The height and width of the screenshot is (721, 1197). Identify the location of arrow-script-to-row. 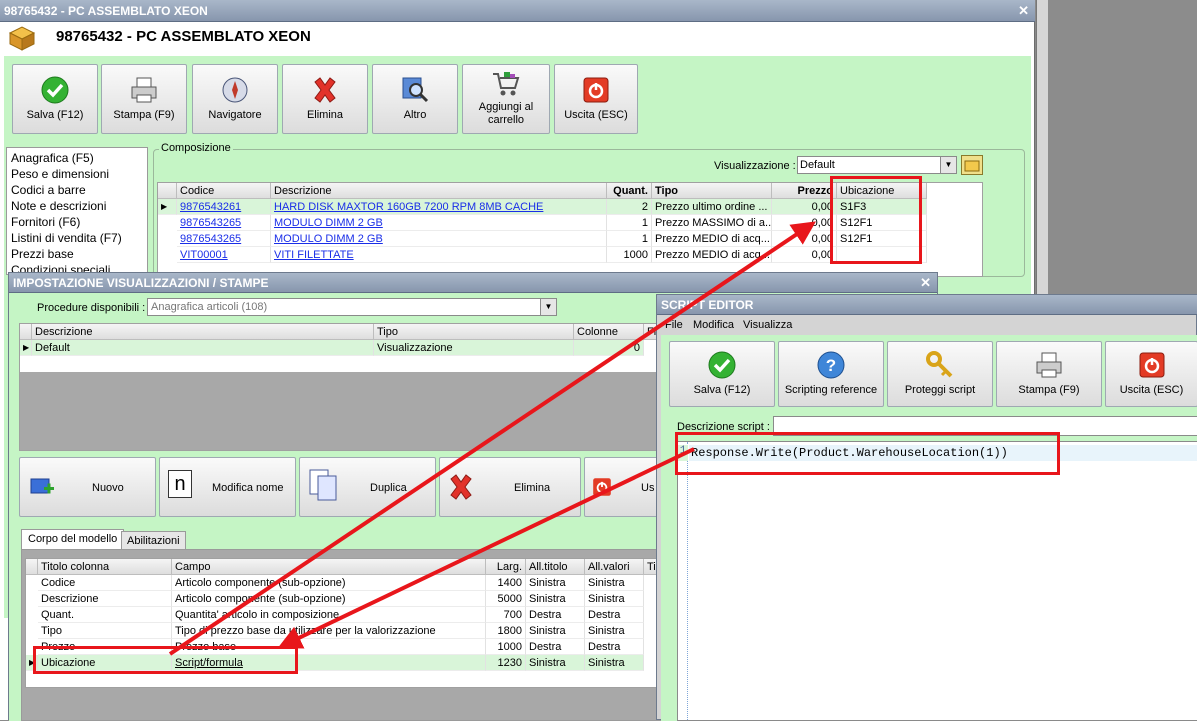
(486, 548).